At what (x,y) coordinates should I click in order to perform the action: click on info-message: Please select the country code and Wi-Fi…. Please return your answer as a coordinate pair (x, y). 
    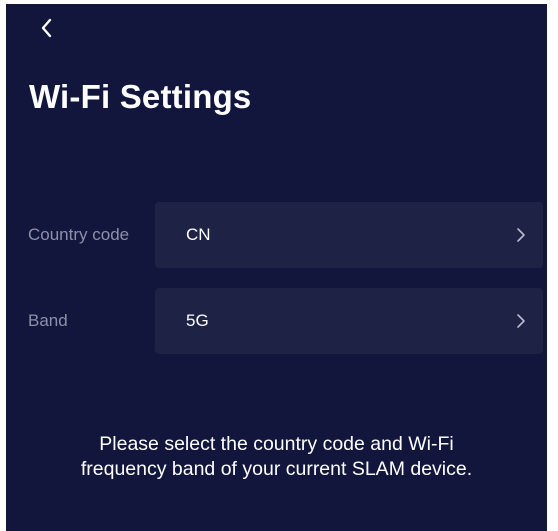
    Looking at the image, I should click on (276, 457).